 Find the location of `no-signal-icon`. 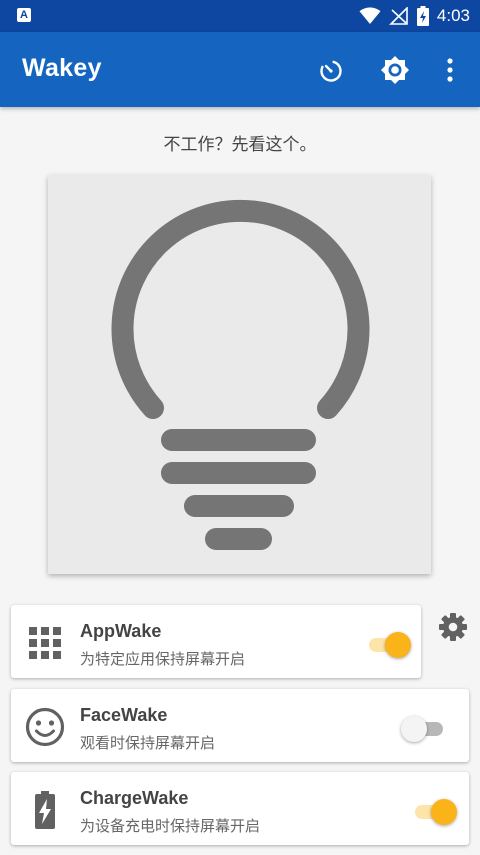

no-signal-icon is located at coordinates (398, 16).